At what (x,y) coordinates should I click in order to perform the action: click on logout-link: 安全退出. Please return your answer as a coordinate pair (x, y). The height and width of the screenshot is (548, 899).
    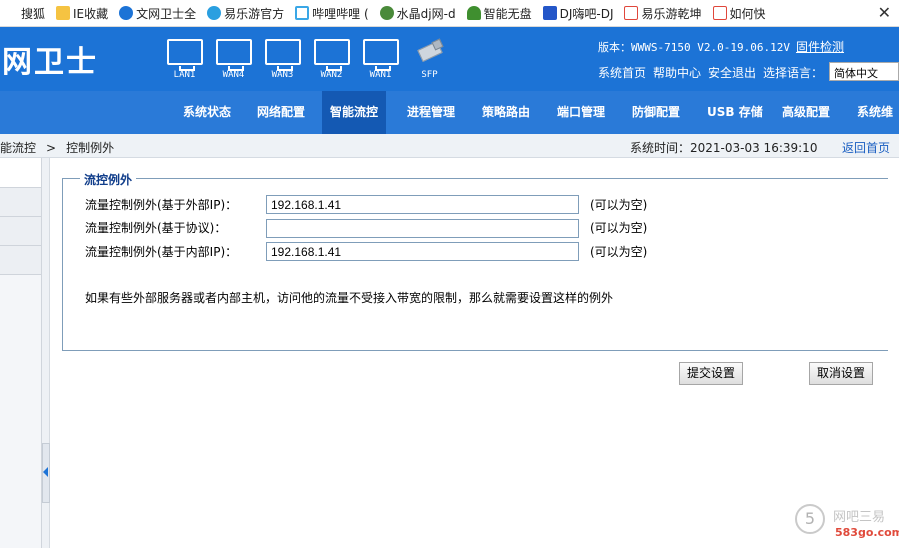
    Looking at the image, I should click on (732, 72).